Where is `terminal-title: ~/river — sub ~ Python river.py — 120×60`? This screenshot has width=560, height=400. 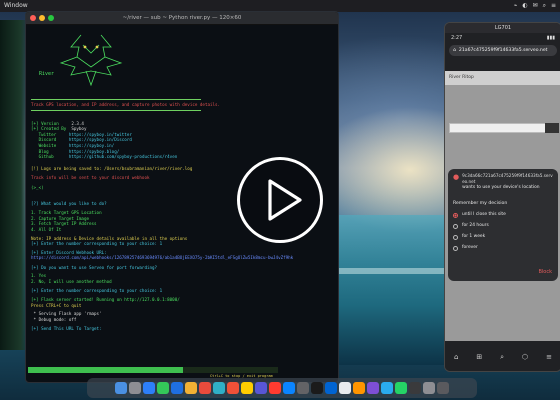
terminal-title: ~/river — sub ~ Python river.py — 120×60 is located at coordinates (182, 18).